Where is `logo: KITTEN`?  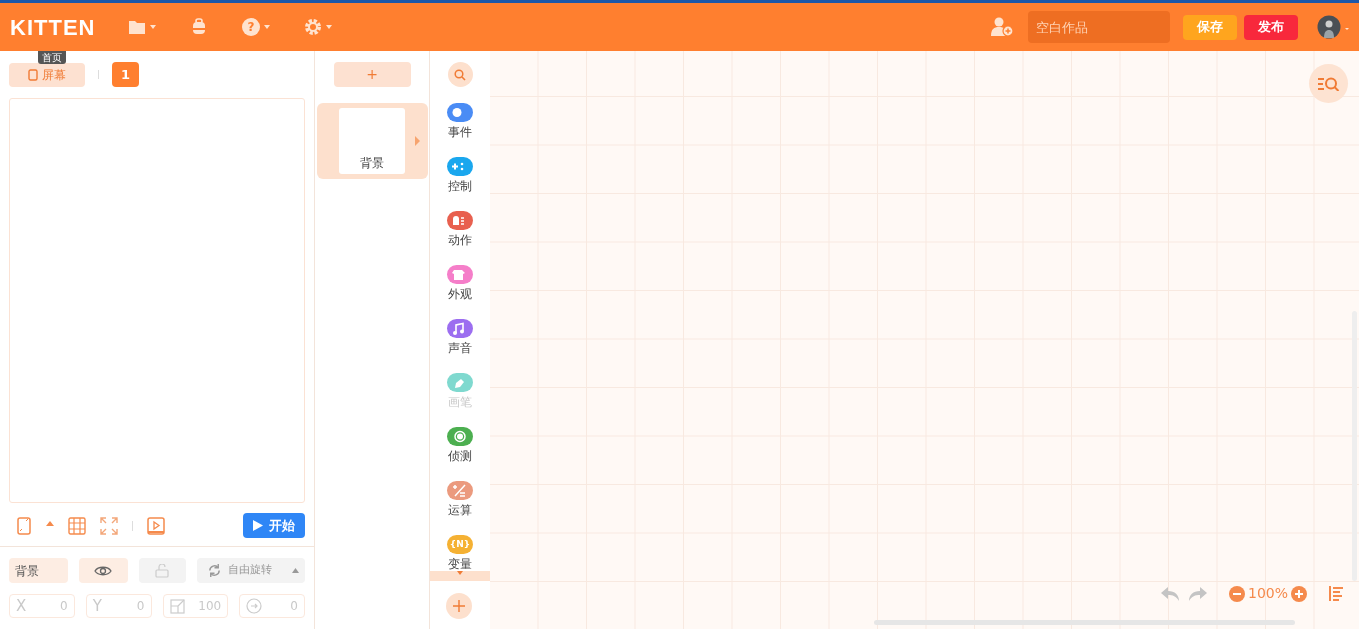
logo: KITTEN is located at coordinates (53, 27).